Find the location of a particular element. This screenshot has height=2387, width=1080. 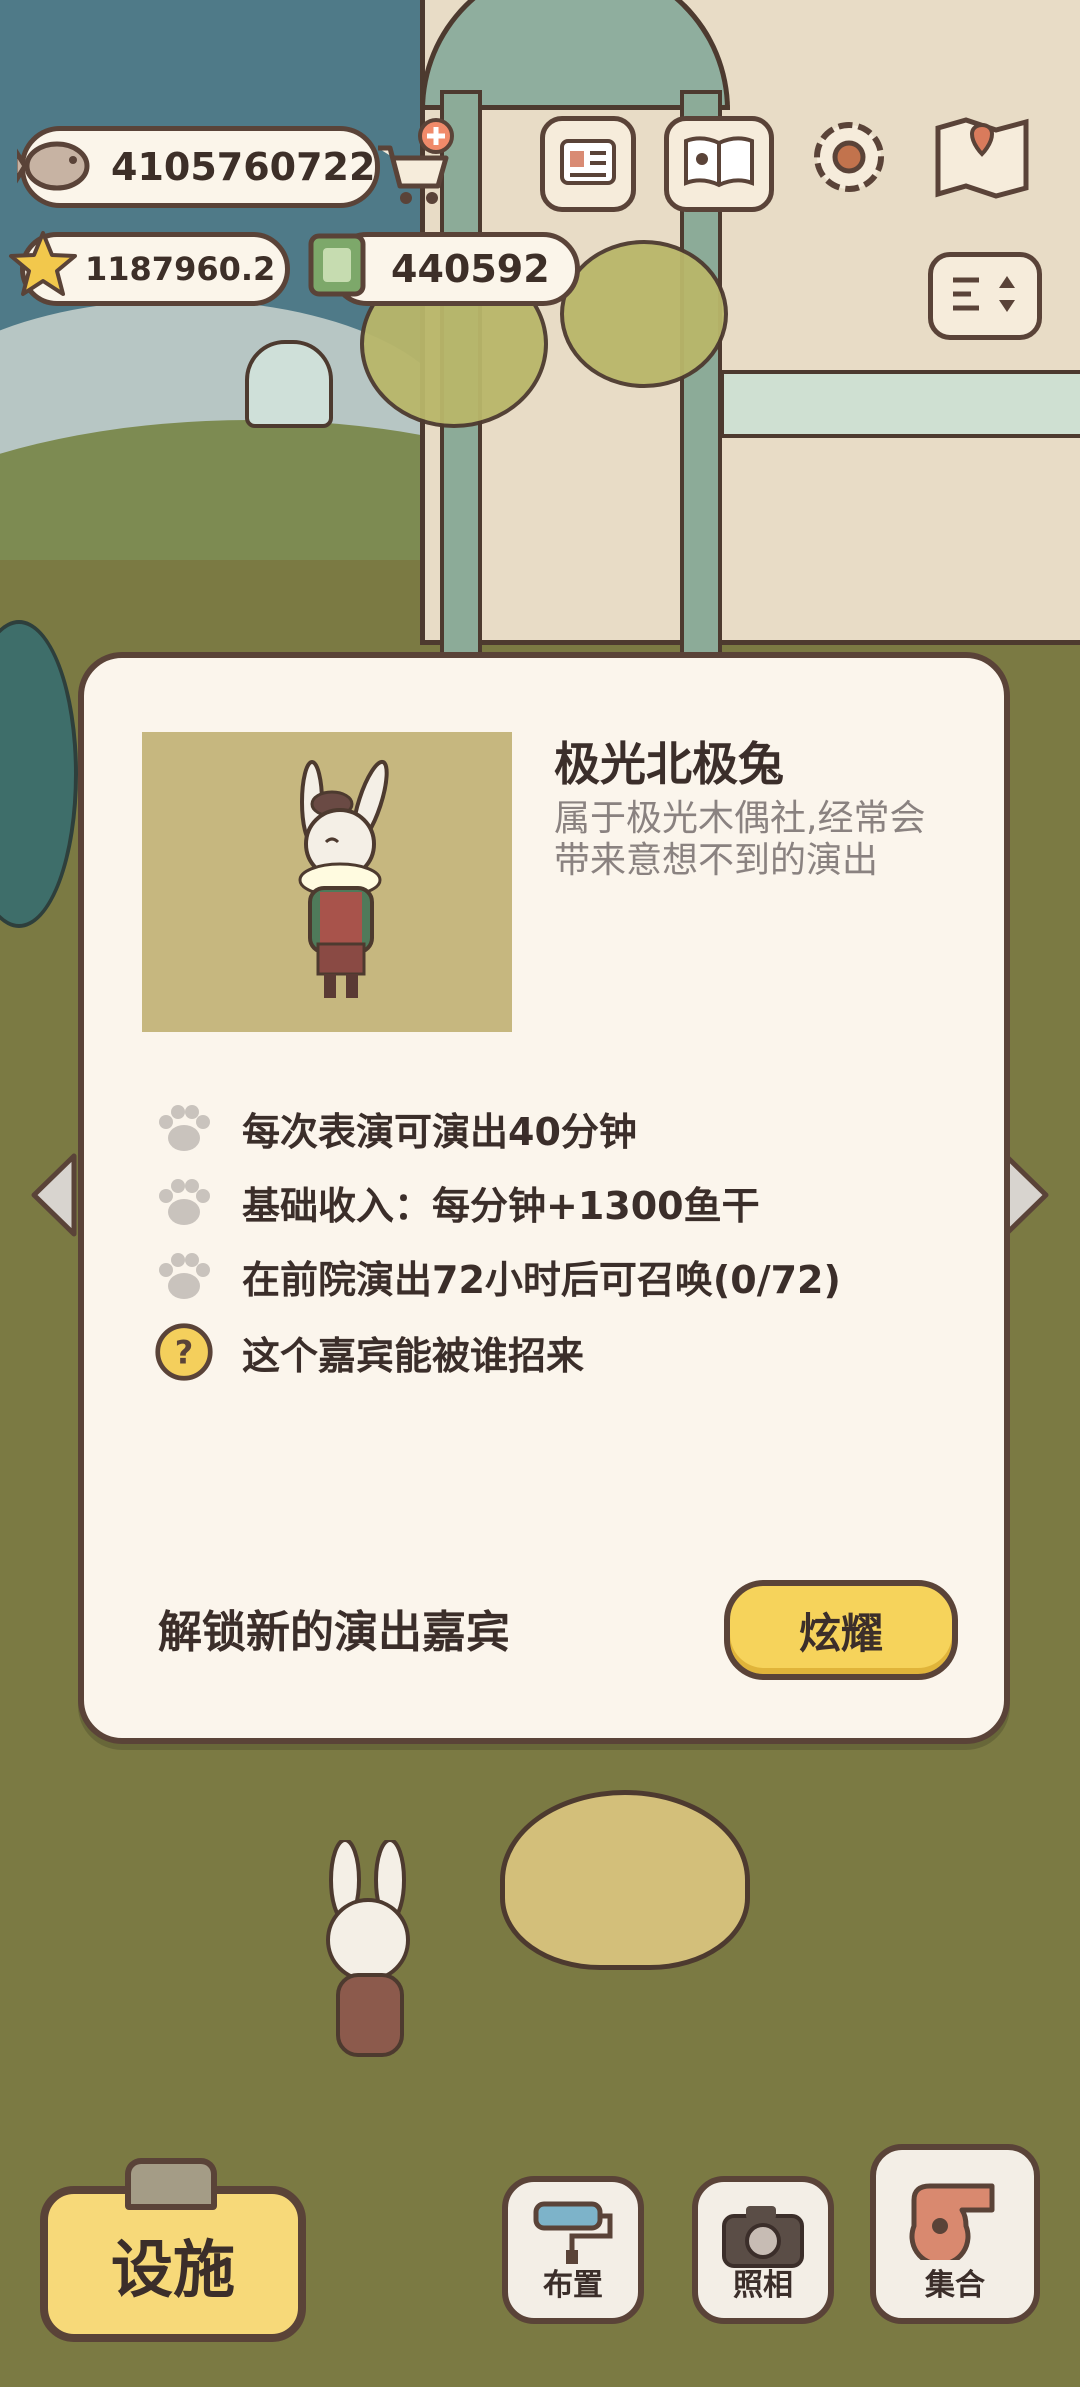

guest-portrait is located at coordinates (327, 882).